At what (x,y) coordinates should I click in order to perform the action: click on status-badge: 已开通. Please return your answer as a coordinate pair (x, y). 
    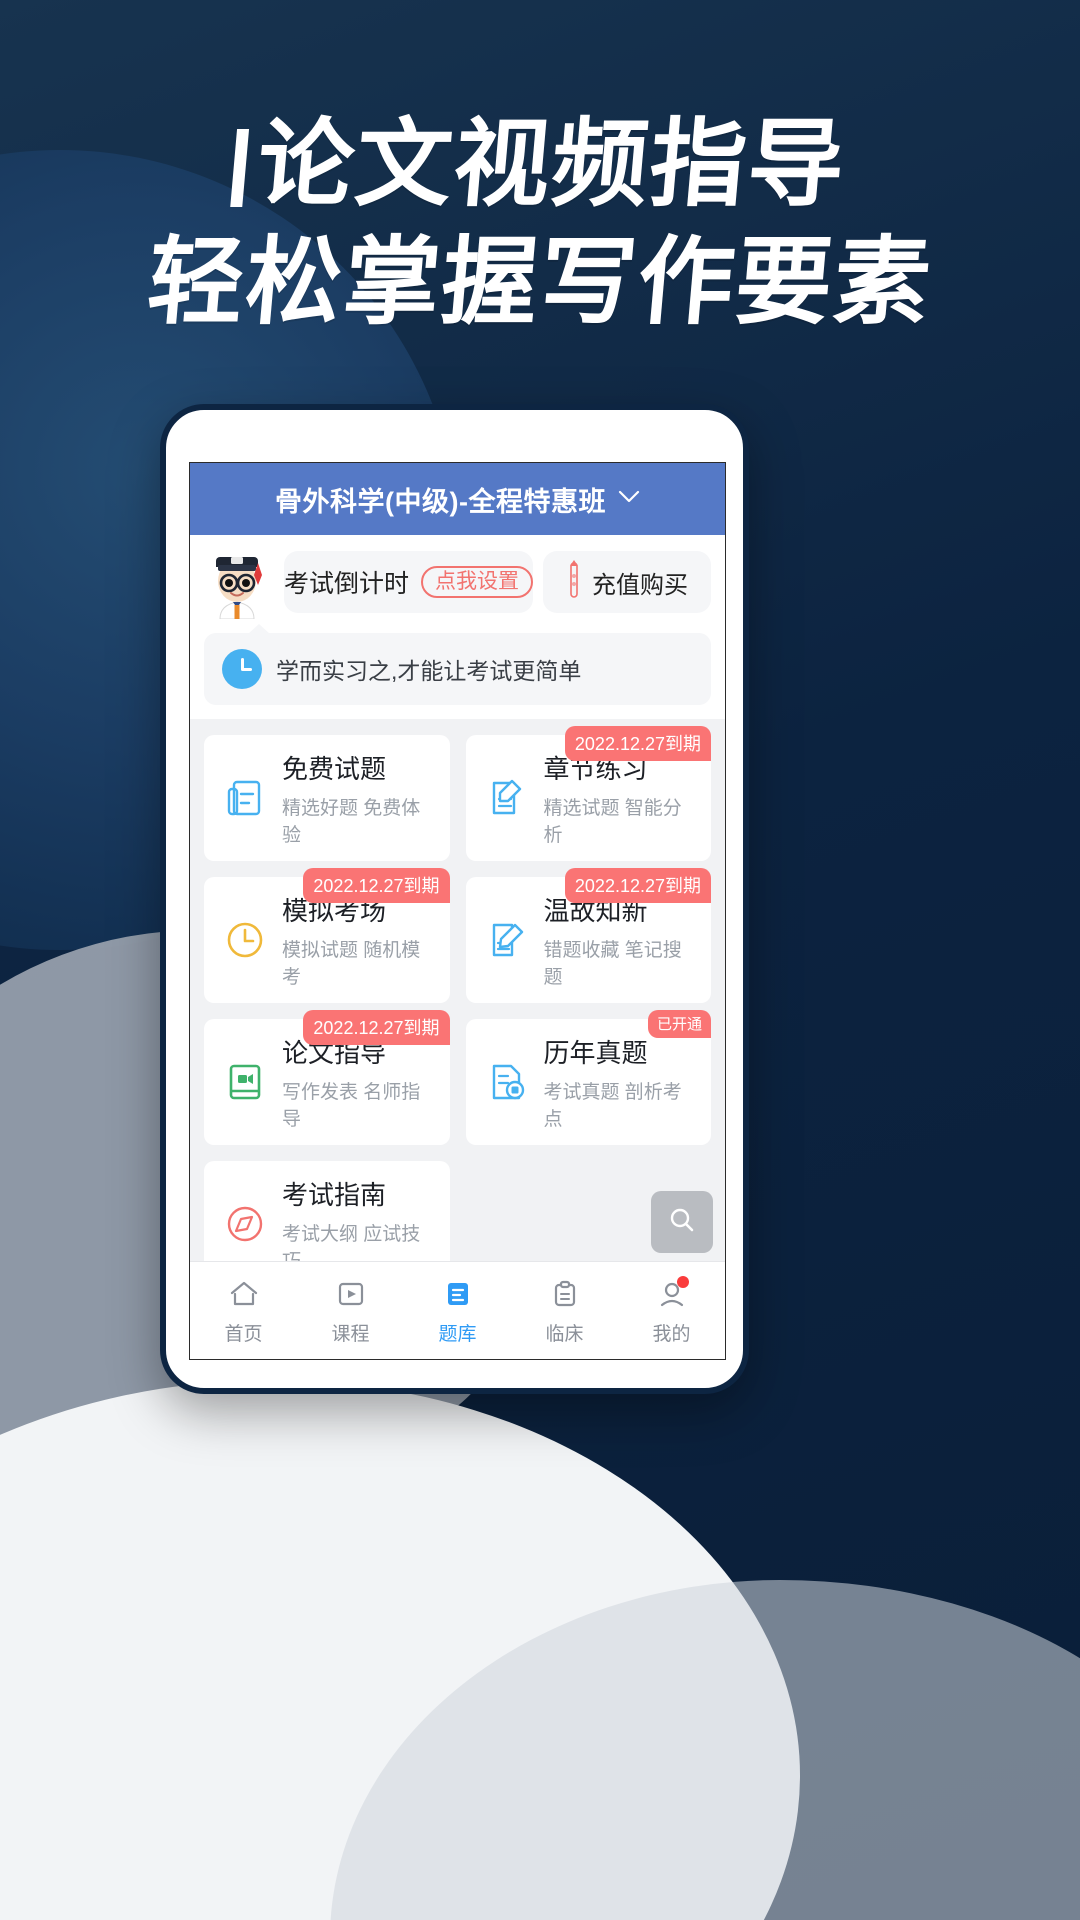
    Looking at the image, I should click on (679, 1024).